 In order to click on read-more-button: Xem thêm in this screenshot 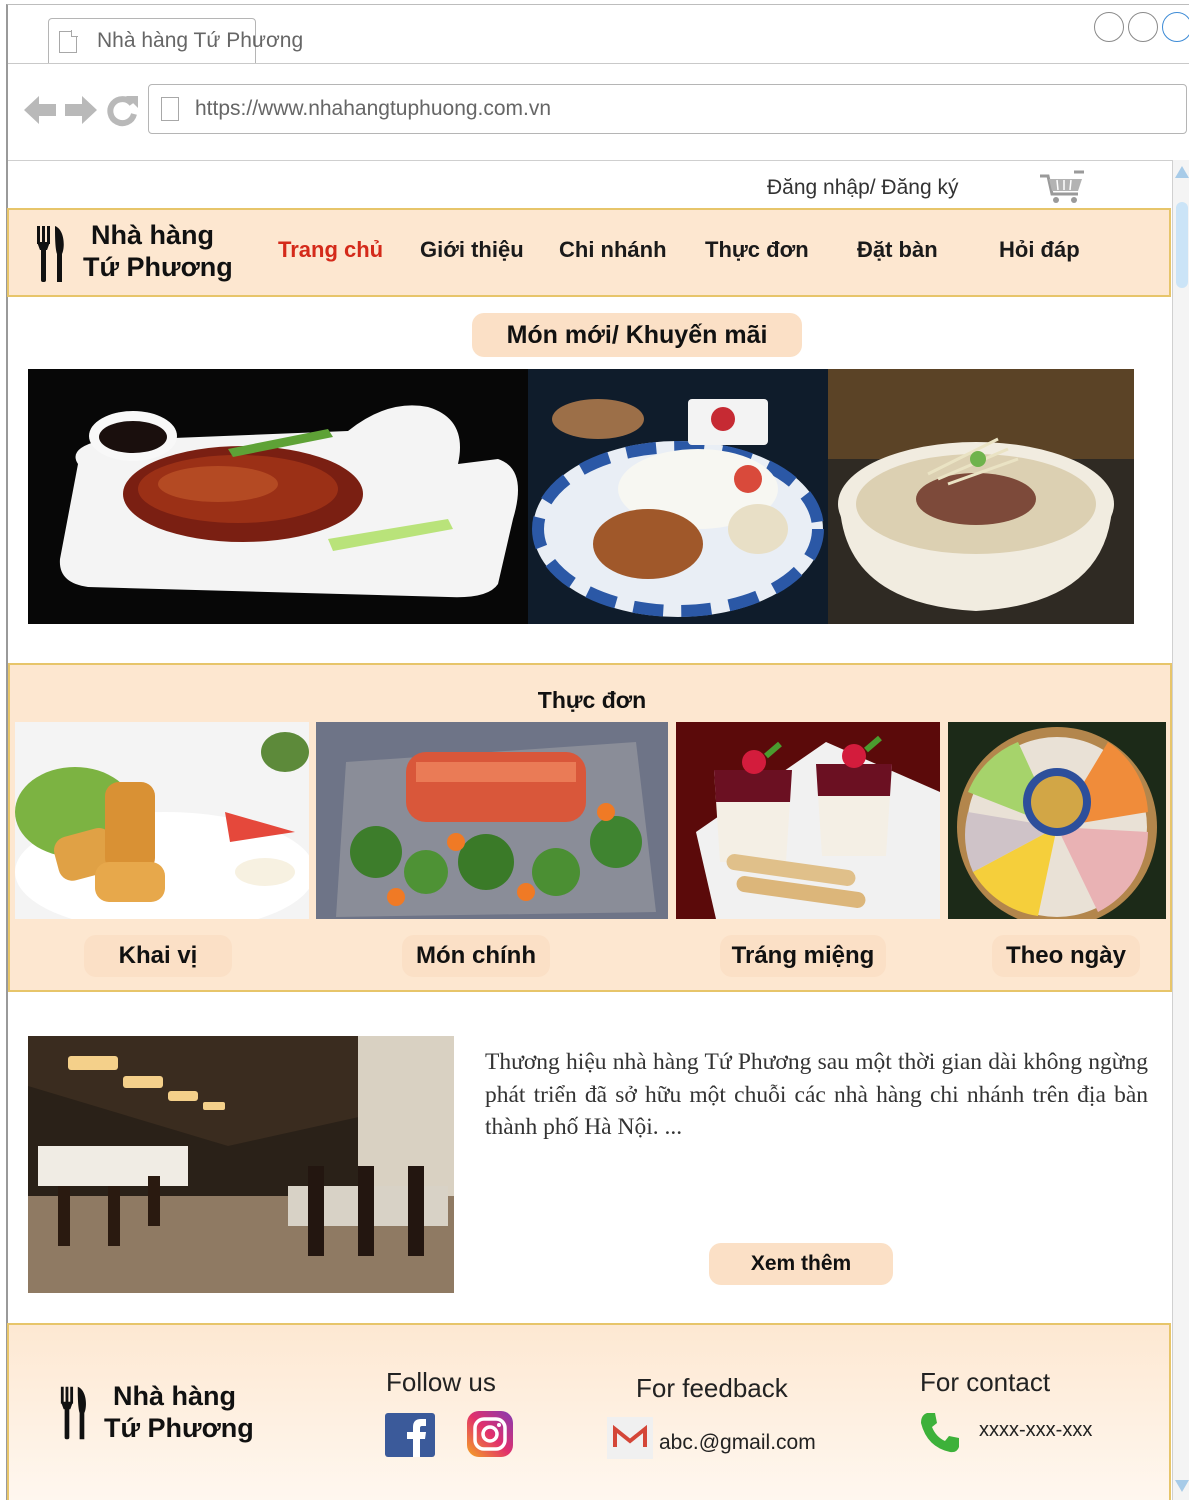, I will do `click(801, 1264)`.